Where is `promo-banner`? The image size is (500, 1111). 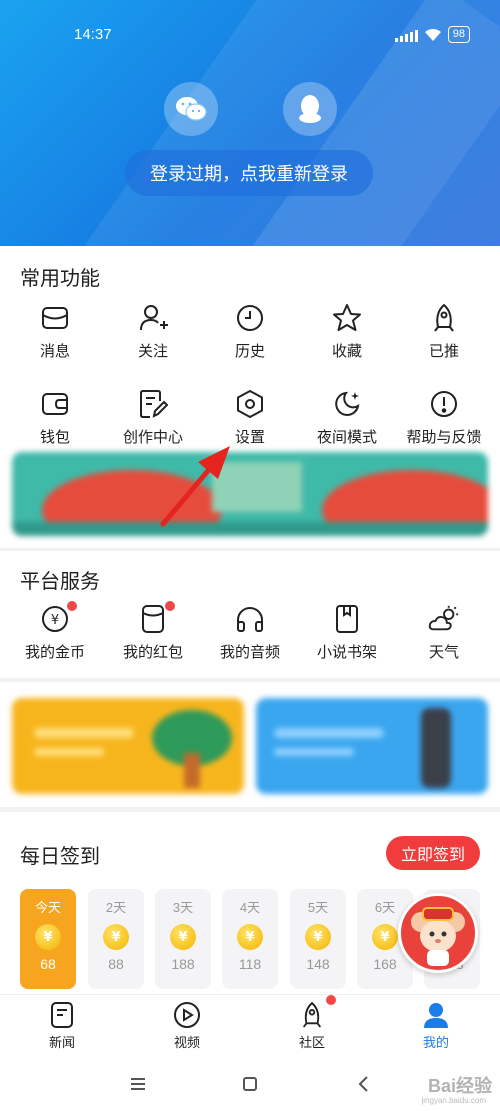 promo-banner is located at coordinates (250, 494).